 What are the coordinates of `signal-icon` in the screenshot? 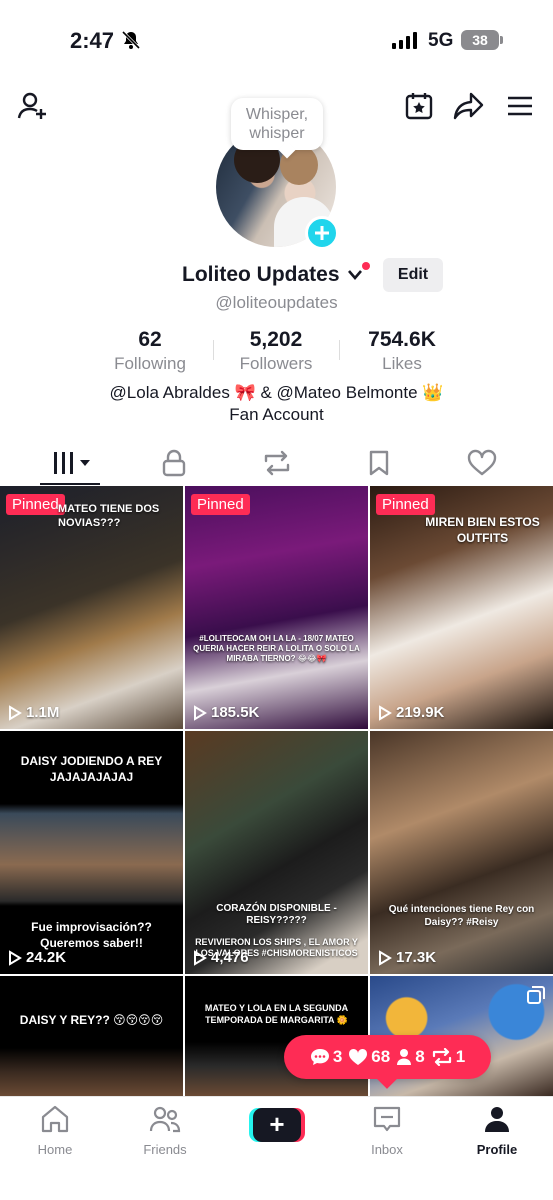 It's located at (404, 40).